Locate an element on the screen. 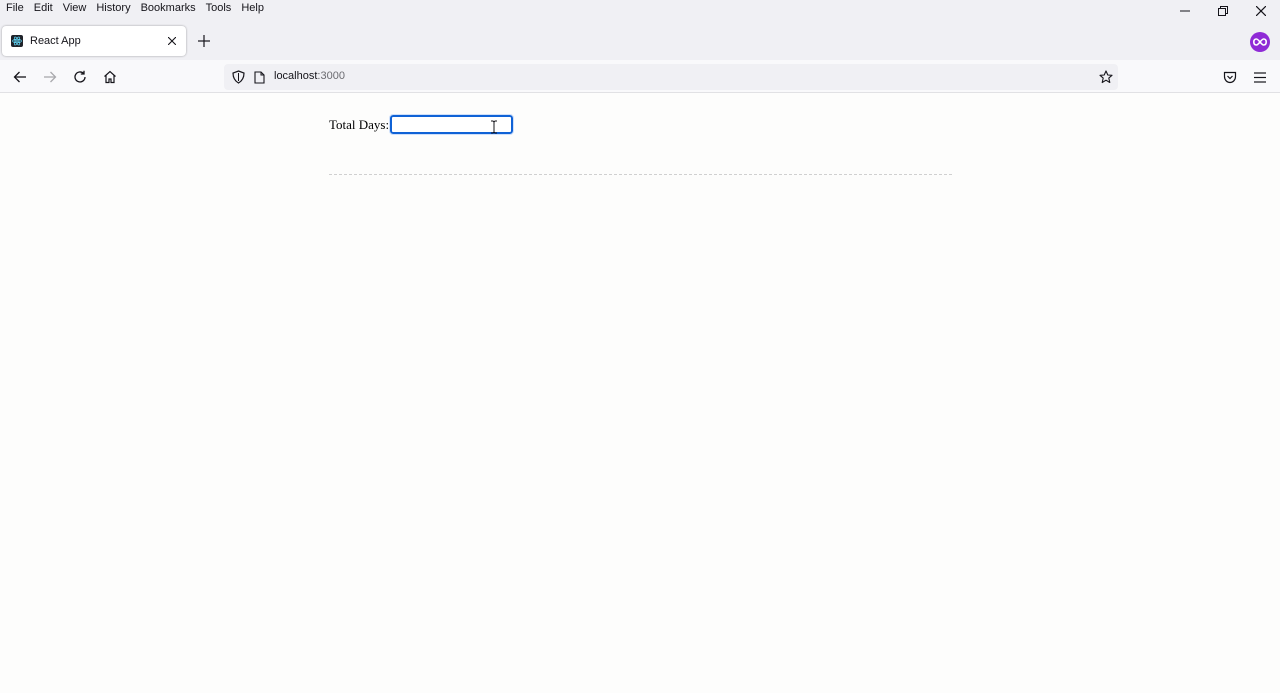 This screenshot has width=1280, height=693. arrow-right-icon is located at coordinates (50, 77).